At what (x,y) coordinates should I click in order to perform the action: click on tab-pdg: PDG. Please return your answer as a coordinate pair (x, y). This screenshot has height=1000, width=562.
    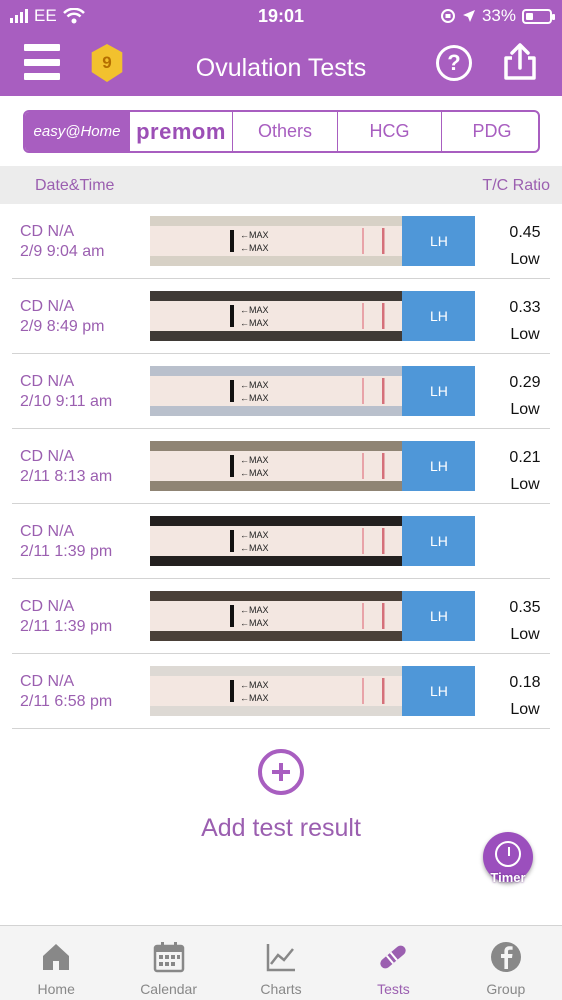
    Looking at the image, I should click on (490, 131).